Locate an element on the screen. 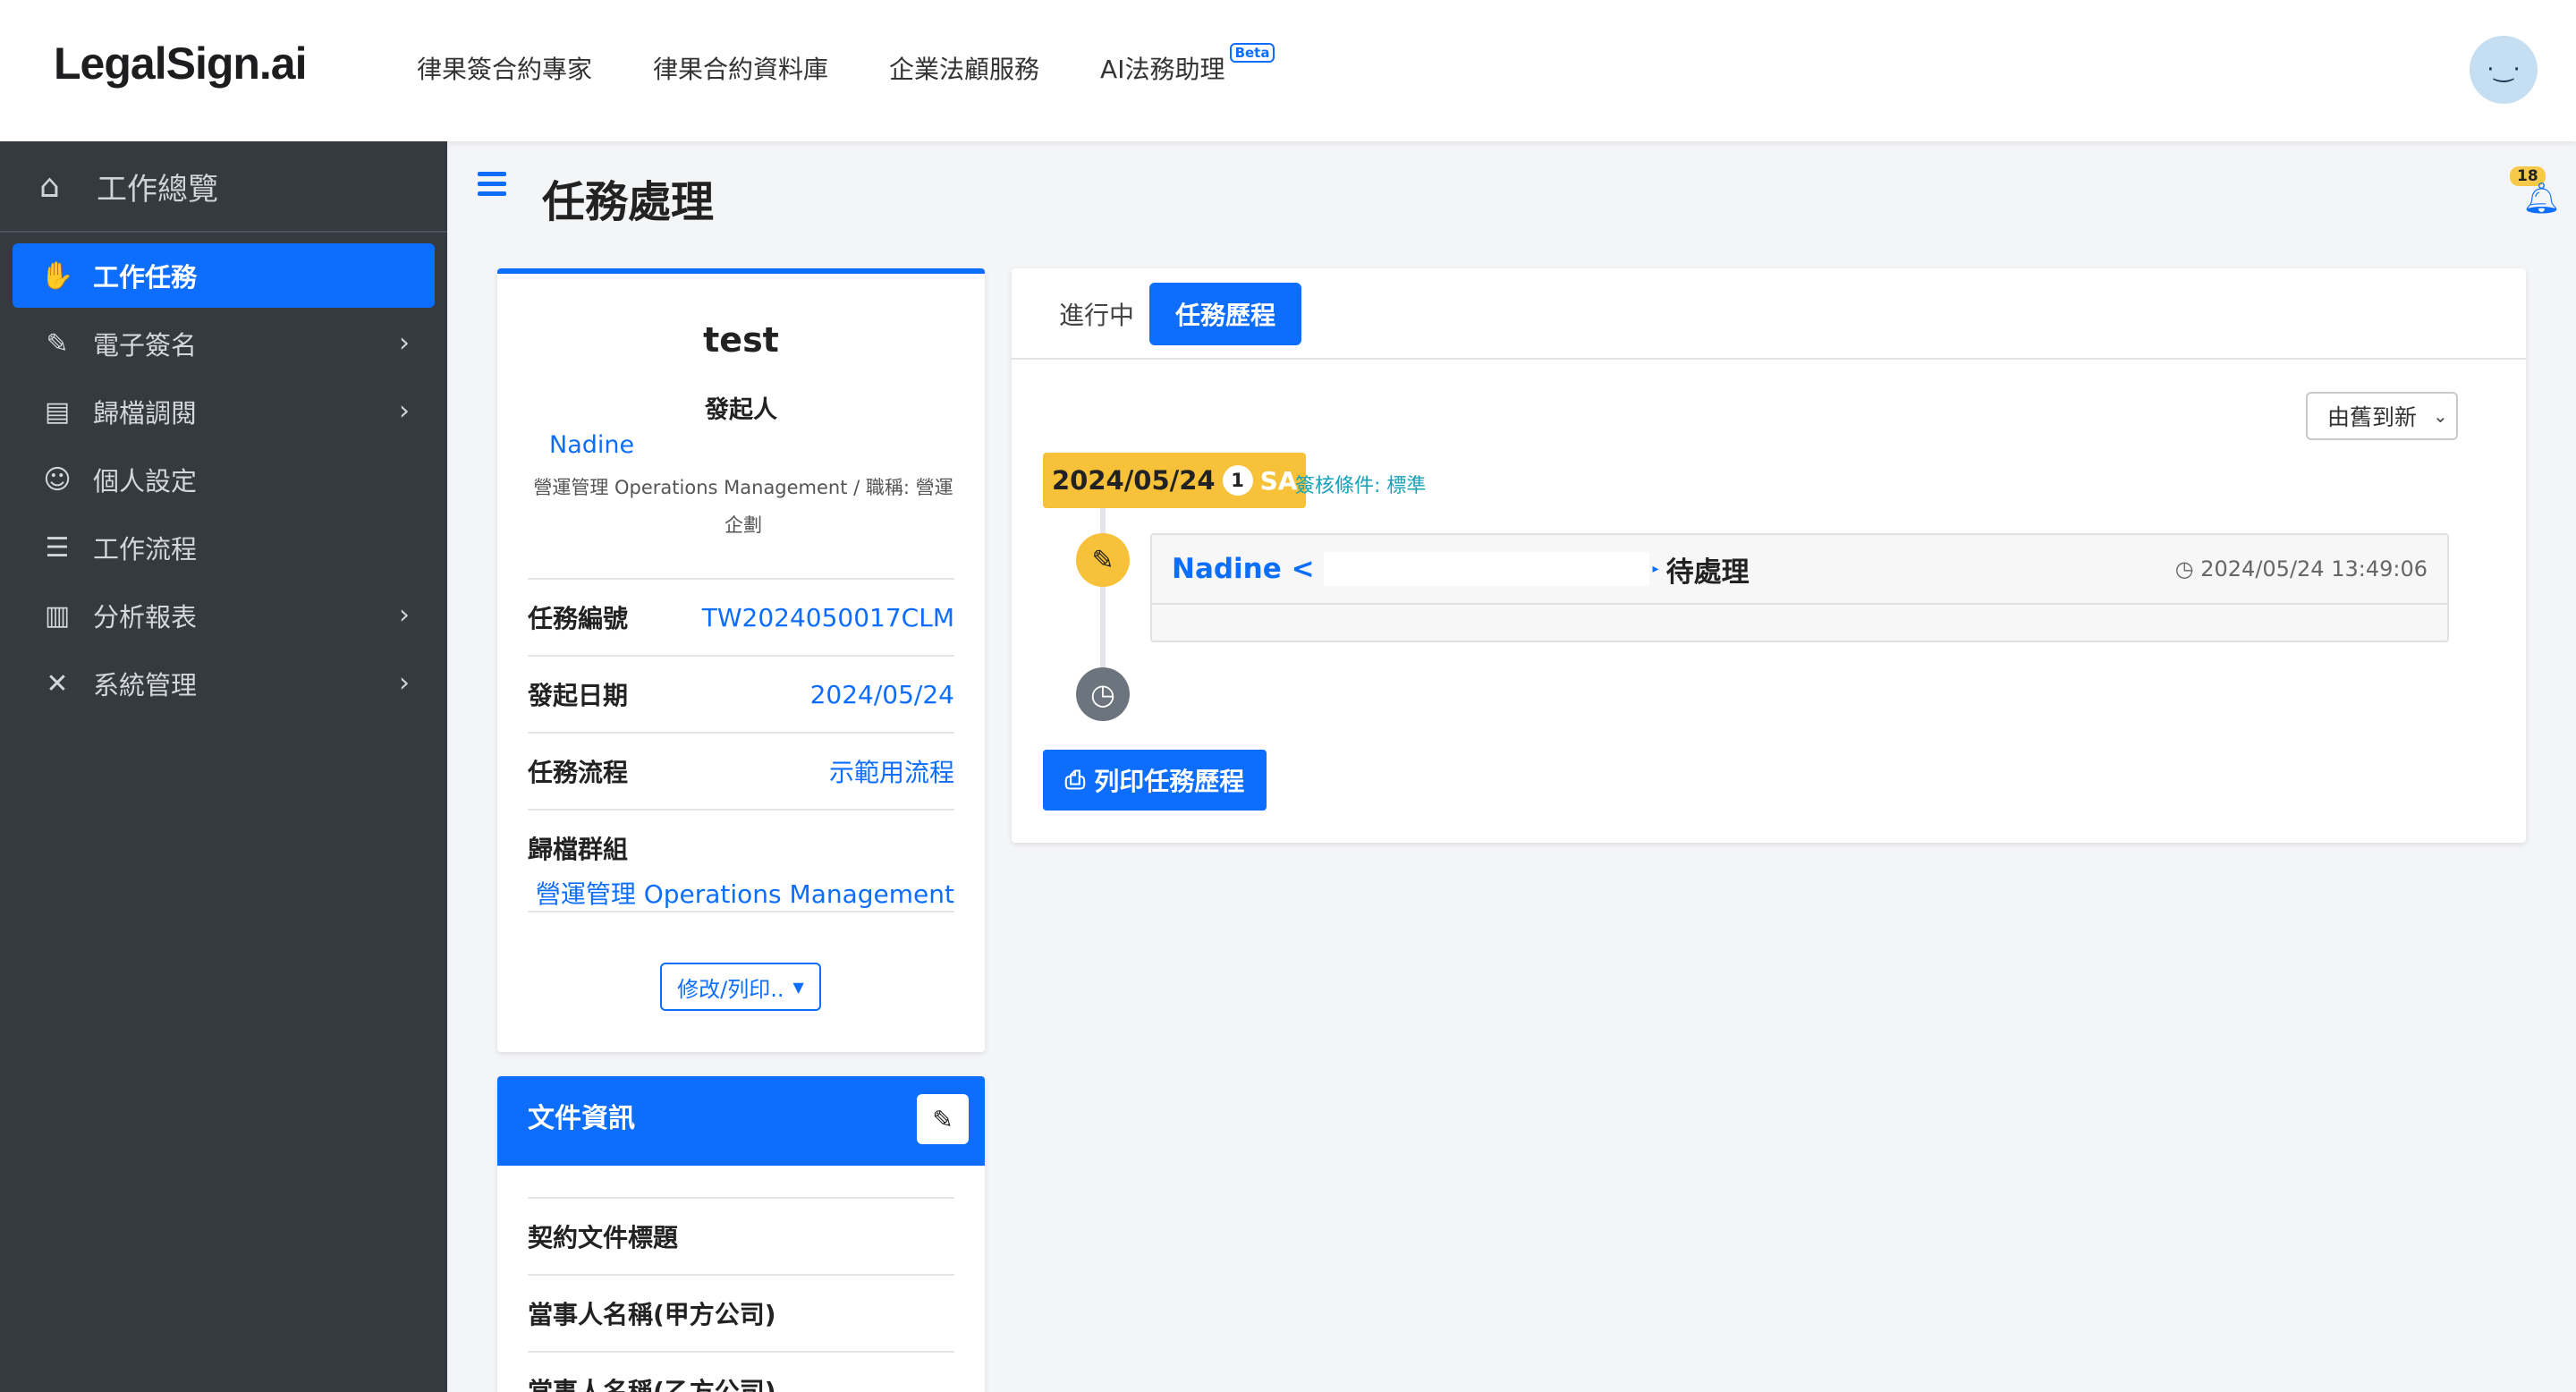 Image resolution: width=2576 pixels, height=1392 pixels. handshake-icon: ✋ is located at coordinates (57, 275).